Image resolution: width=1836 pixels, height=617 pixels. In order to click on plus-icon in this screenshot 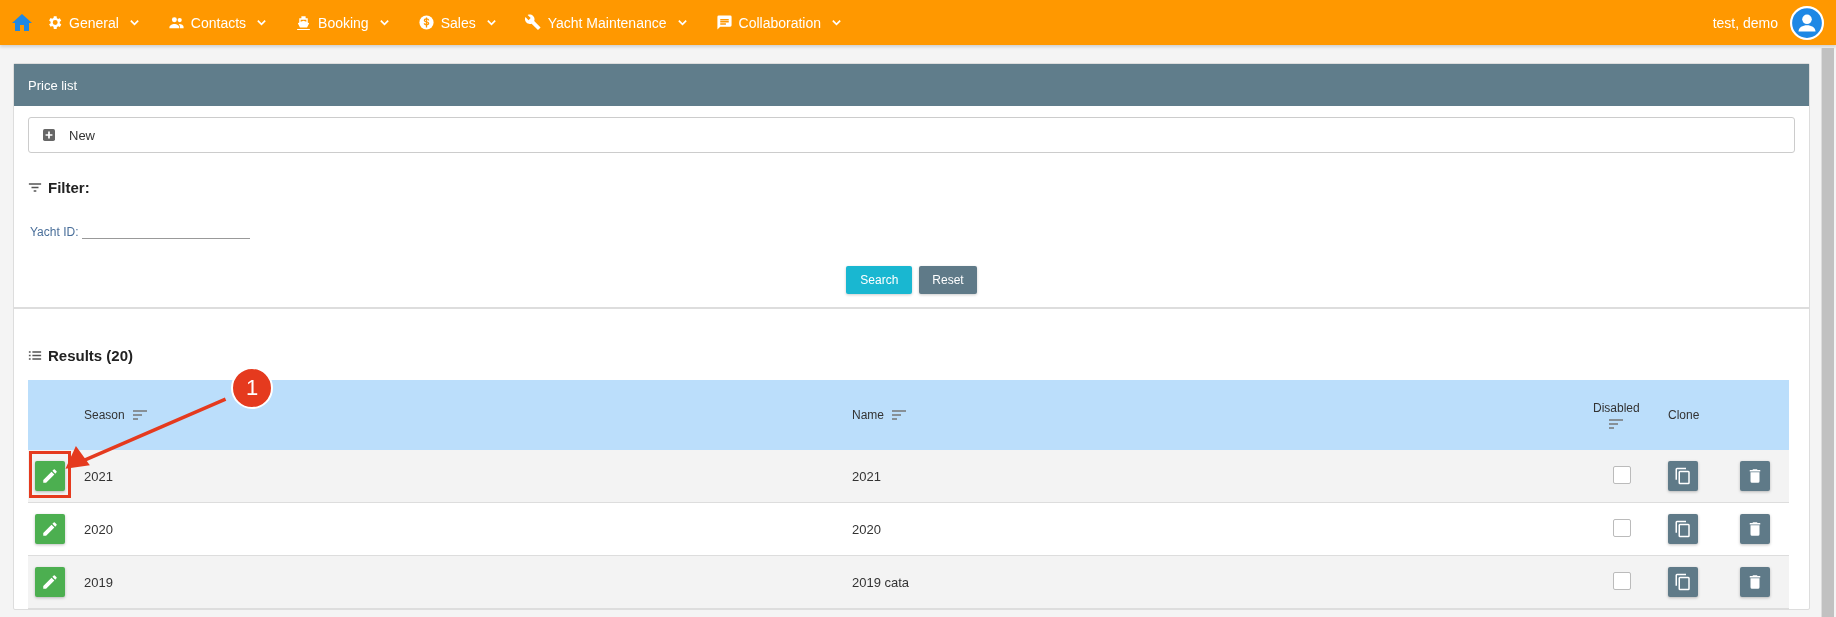, I will do `click(49, 135)`.